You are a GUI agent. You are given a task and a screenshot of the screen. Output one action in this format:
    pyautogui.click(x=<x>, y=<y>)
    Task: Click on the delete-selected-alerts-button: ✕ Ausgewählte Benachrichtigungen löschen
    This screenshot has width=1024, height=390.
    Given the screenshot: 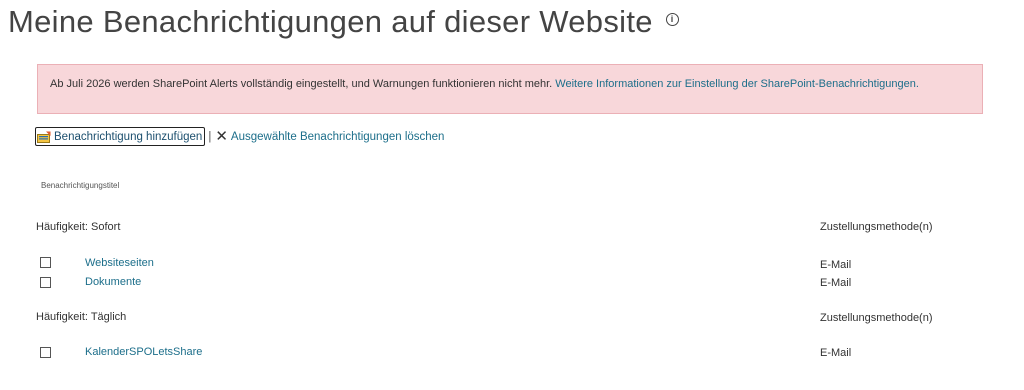 What is the action you would take?
    pyautogui.click(x=329, y=136)
    